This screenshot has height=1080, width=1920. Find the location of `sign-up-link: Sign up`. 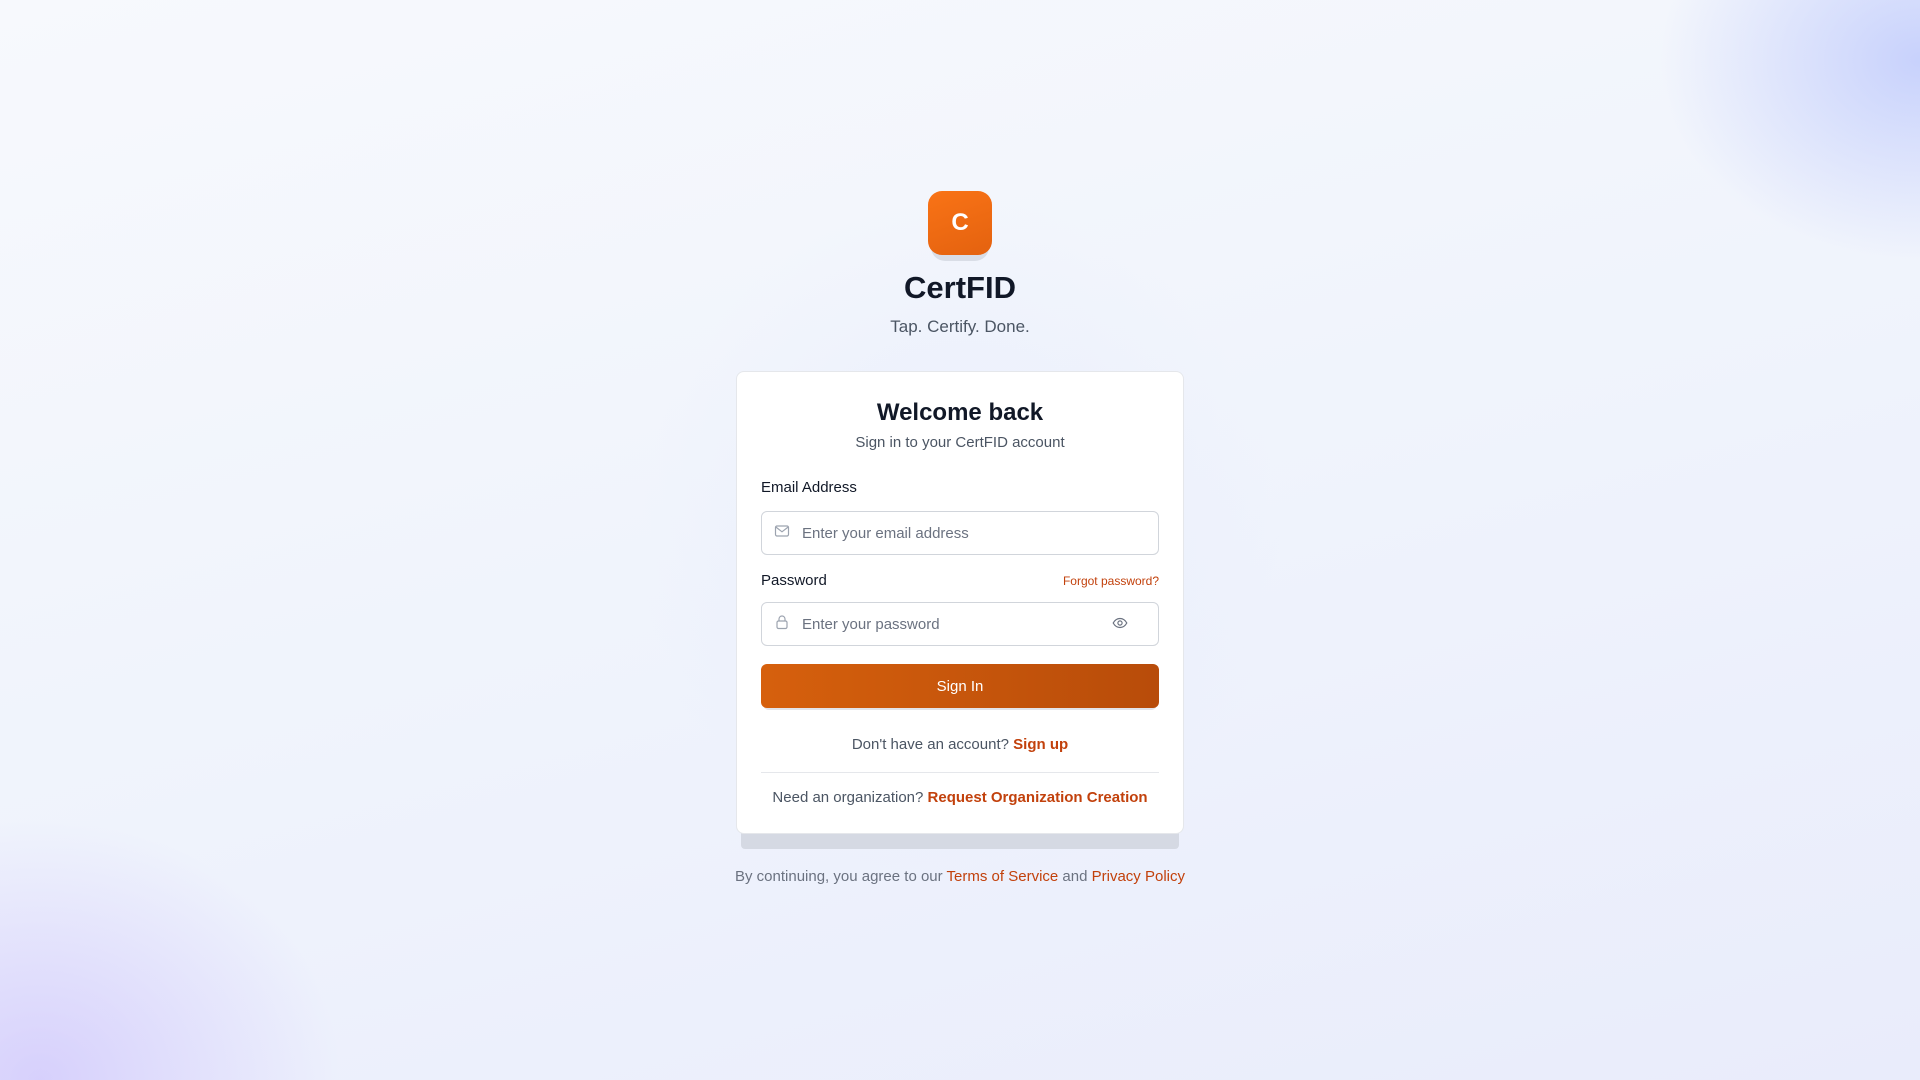

sign-up-link: Sign up is located at coordinates (1040, 744).